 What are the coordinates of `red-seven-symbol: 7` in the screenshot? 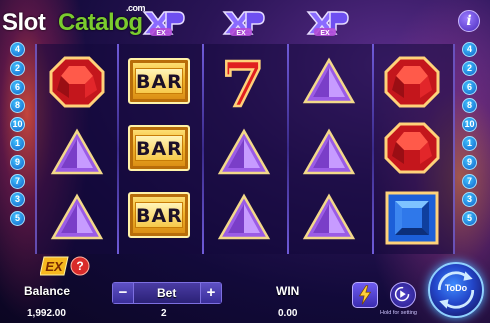 It's located at (243, 85).